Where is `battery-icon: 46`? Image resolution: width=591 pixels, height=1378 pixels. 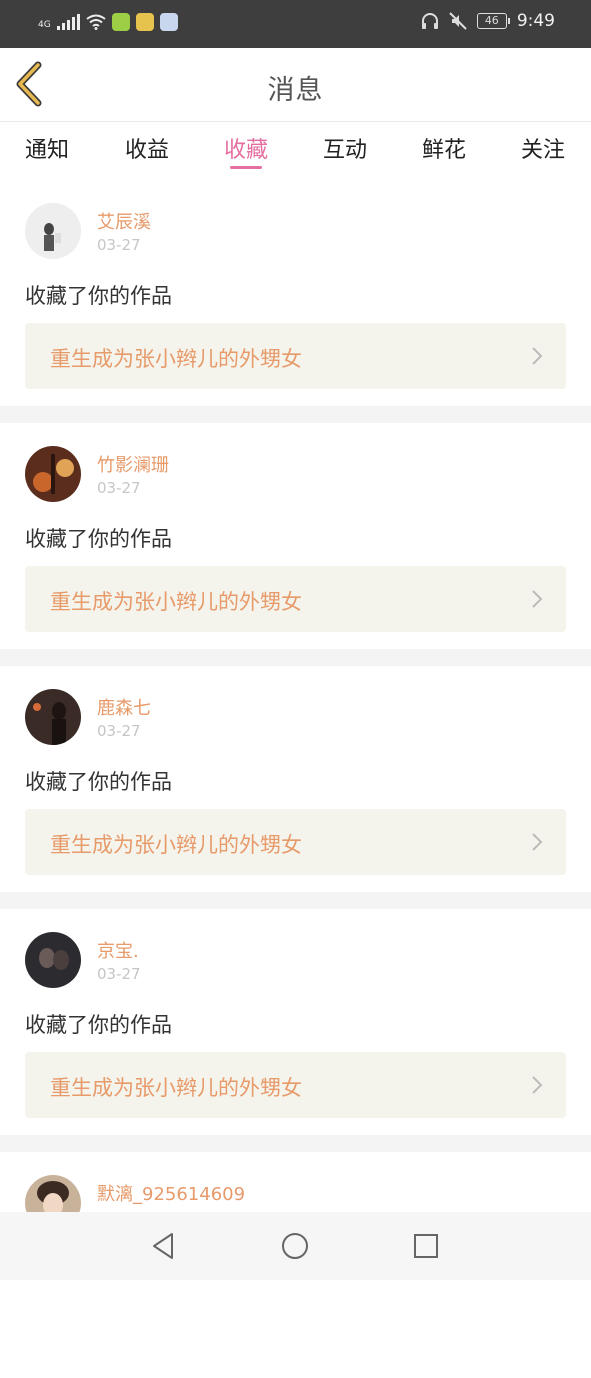 battery-icon: 46 is located at coordinates (493, 21).